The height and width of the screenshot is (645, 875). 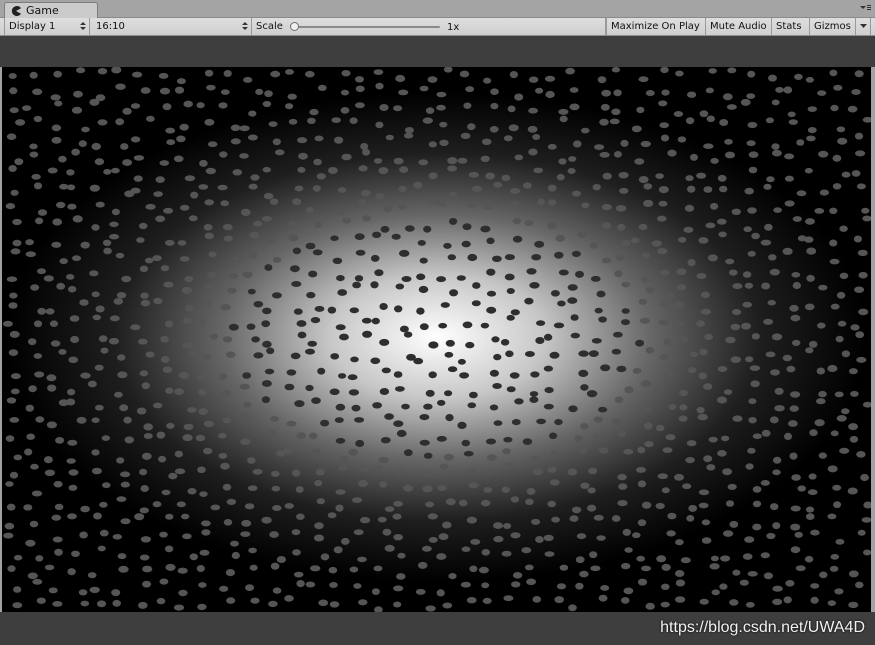 What do you see at coordinates (863, 26) in the screenshot?
I see `gizmos-dropdown` at bounding box center [863, 26].